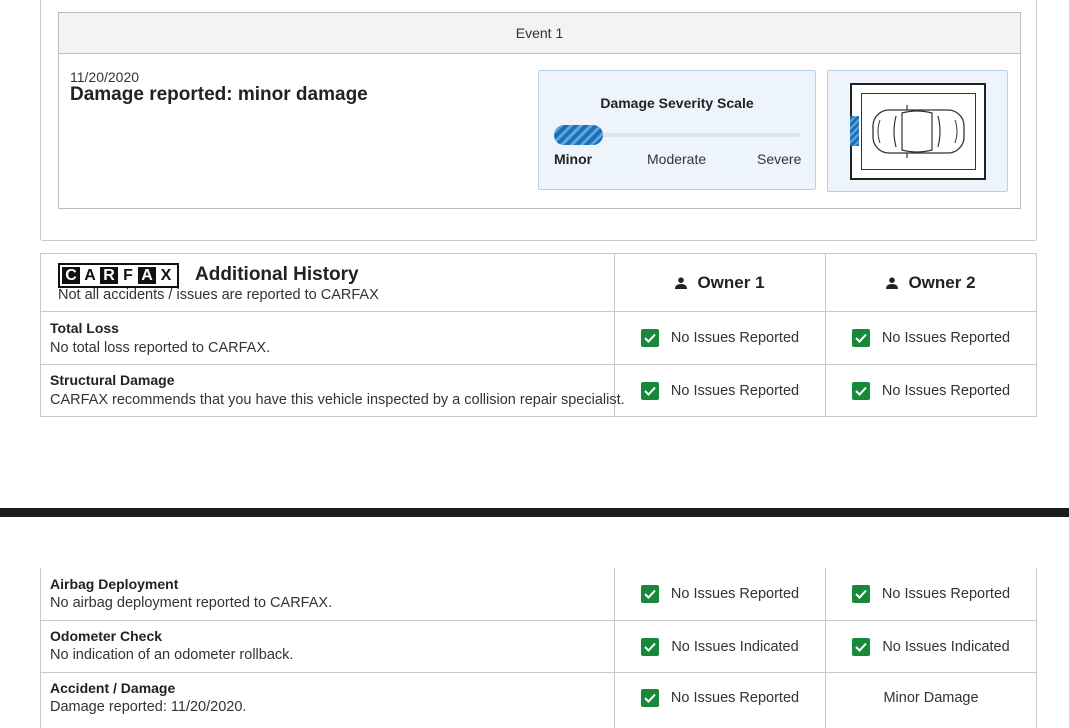  I want to click on severity-label-minor: Minor, so click(573, 159).